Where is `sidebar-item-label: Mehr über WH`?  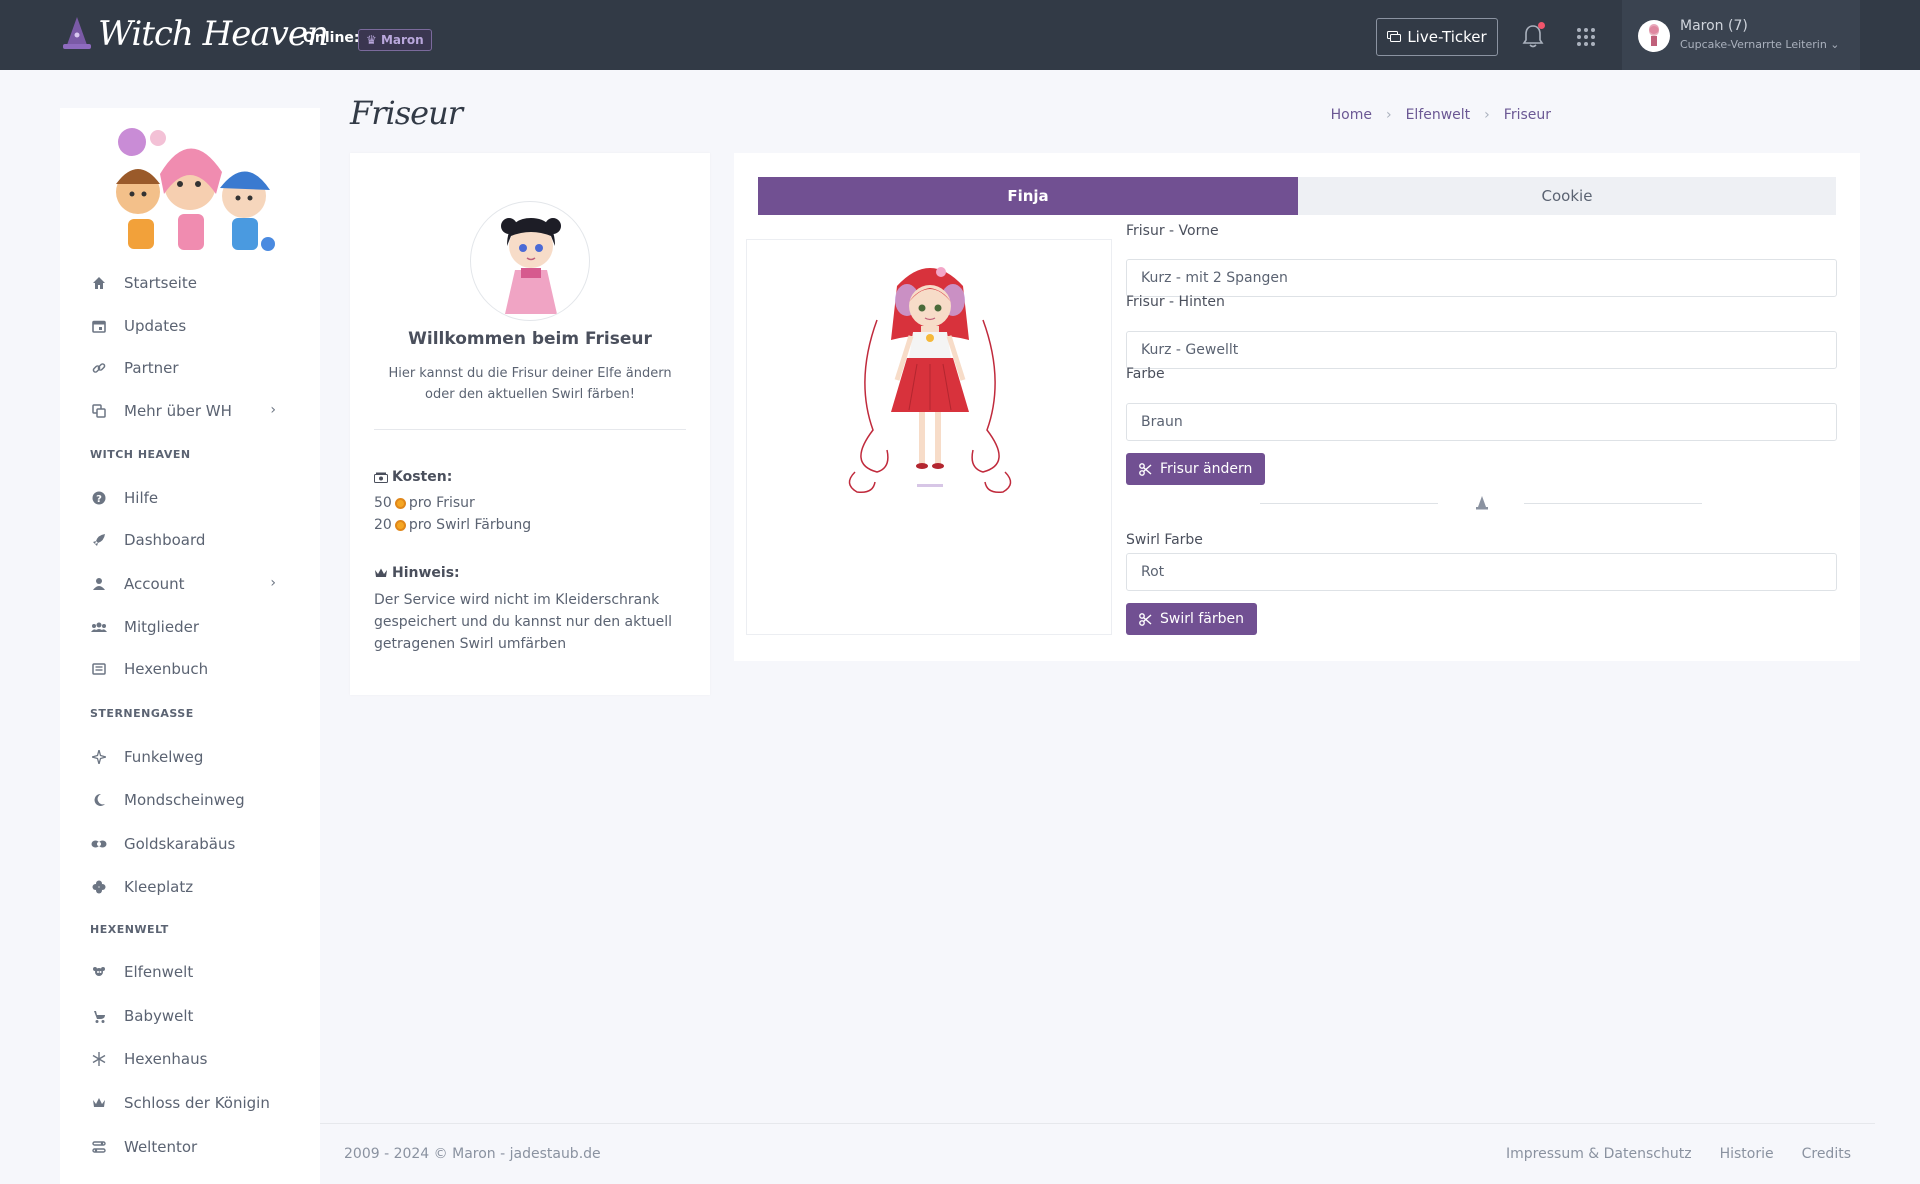 sidebar-item-label: Mehr über WH is located at coordinates (178, 411).